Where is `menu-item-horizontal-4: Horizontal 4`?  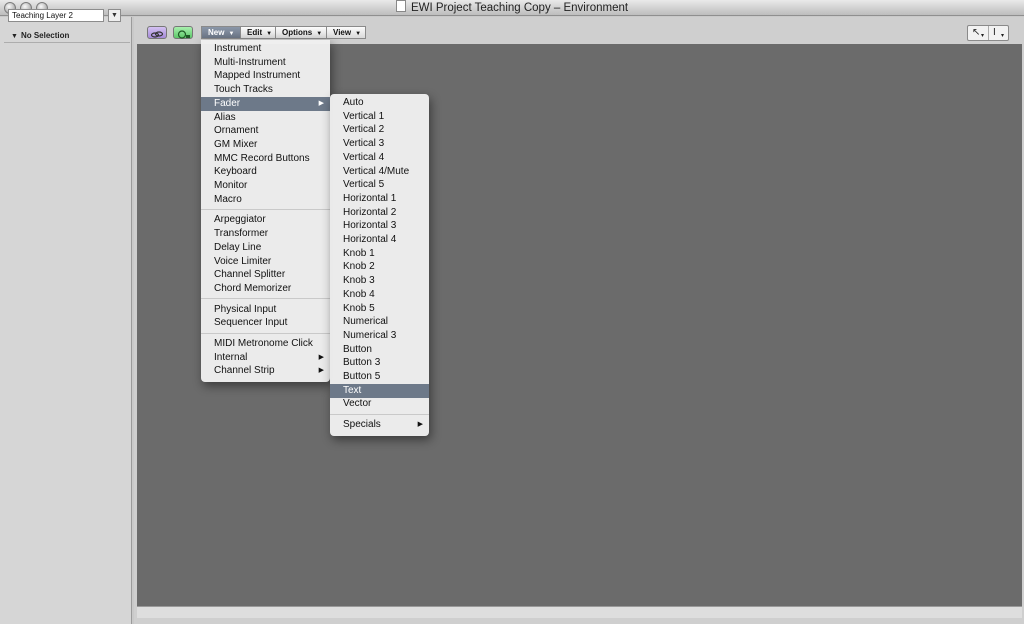
menu-item-horizontal-4: Horizontal 4 is located at coordinates (379, 240).